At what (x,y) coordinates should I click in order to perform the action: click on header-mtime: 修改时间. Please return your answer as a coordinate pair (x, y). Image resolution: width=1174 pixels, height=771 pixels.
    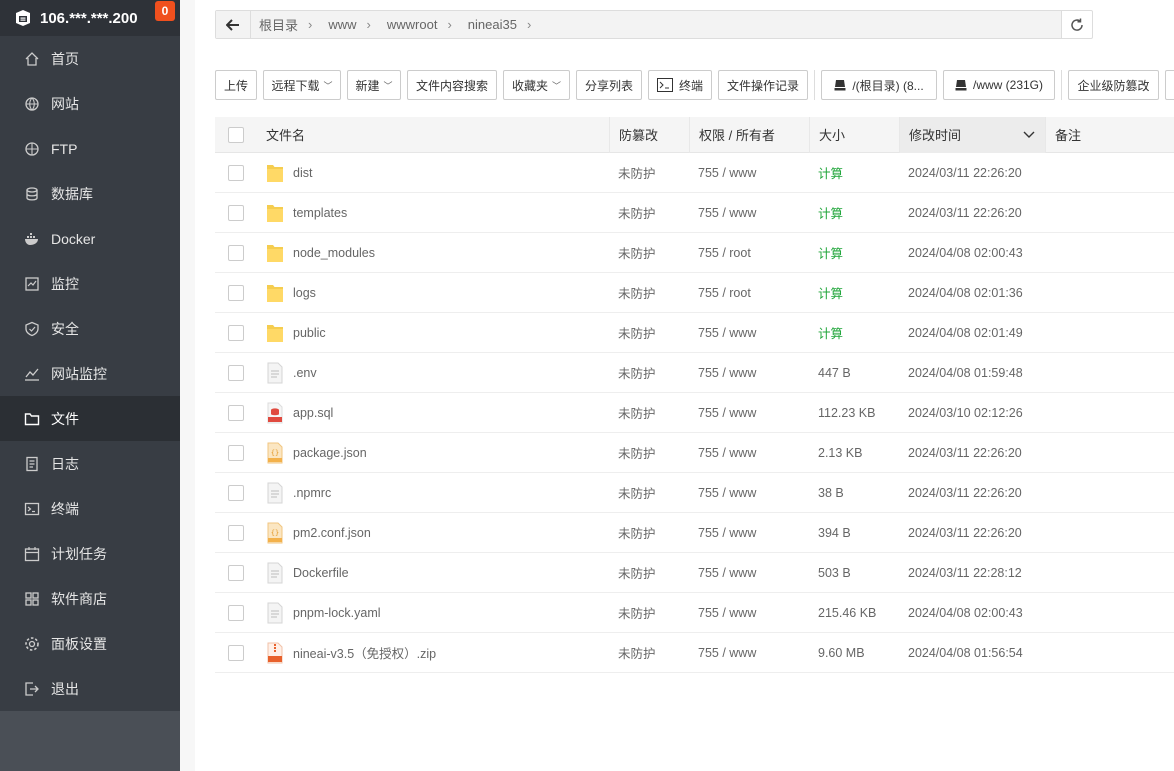
    Looking at the image, I should click on (972, 134).